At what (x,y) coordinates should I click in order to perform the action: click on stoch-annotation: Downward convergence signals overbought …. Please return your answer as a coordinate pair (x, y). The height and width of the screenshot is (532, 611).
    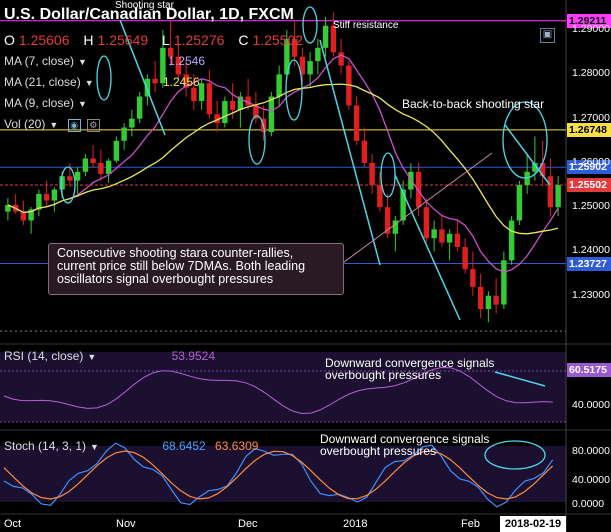
    Looking at the image, I should click on (405, 445).